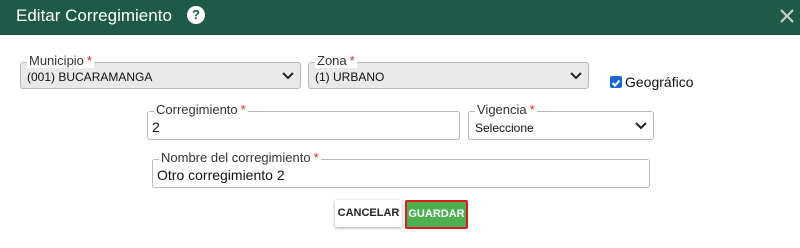 The width and height of the screenshot is (800, 248). I want to click on dialog-header: Editar Corregimiento ?, so click(400, 17).